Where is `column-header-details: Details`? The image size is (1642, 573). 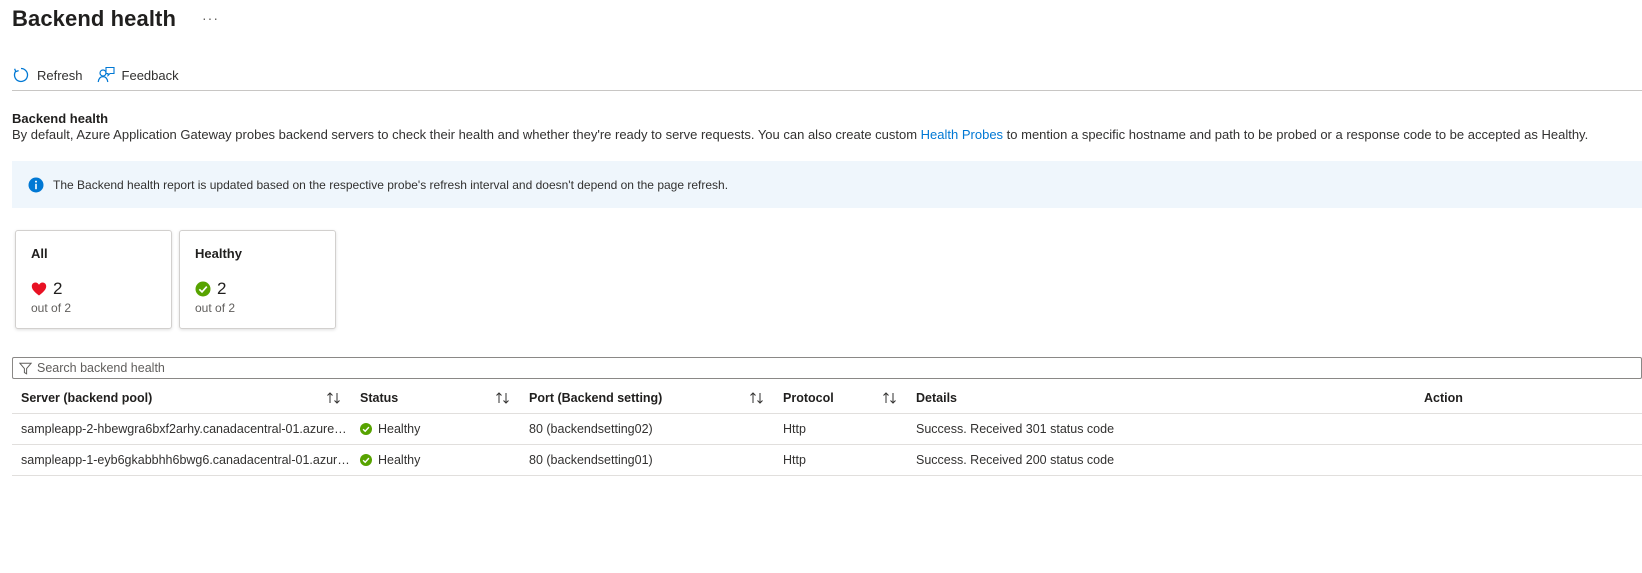 column-header-details: Details is located at coordinates (936, 397).